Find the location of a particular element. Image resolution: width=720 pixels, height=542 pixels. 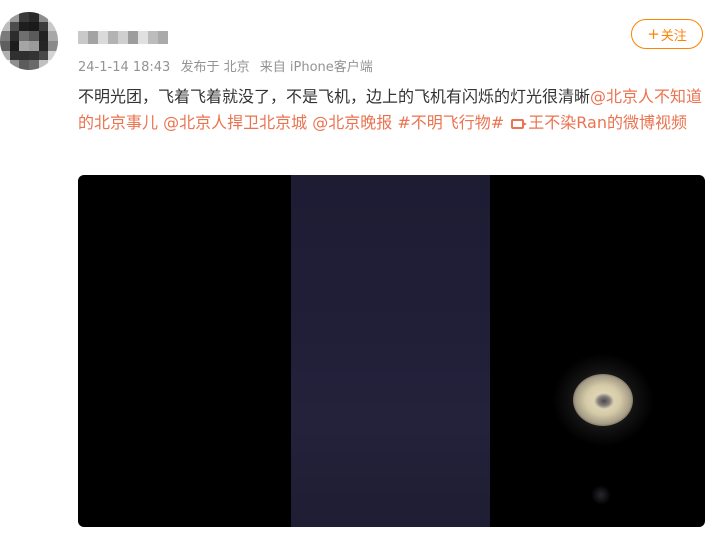

video-camera-icon is located at coordinates (519, 124).